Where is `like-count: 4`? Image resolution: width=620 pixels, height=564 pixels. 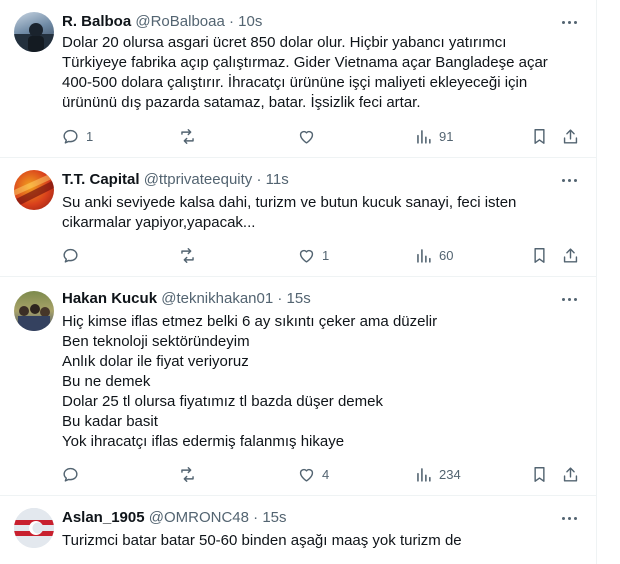 like-count: 4 is located at coordinates (326, 474).